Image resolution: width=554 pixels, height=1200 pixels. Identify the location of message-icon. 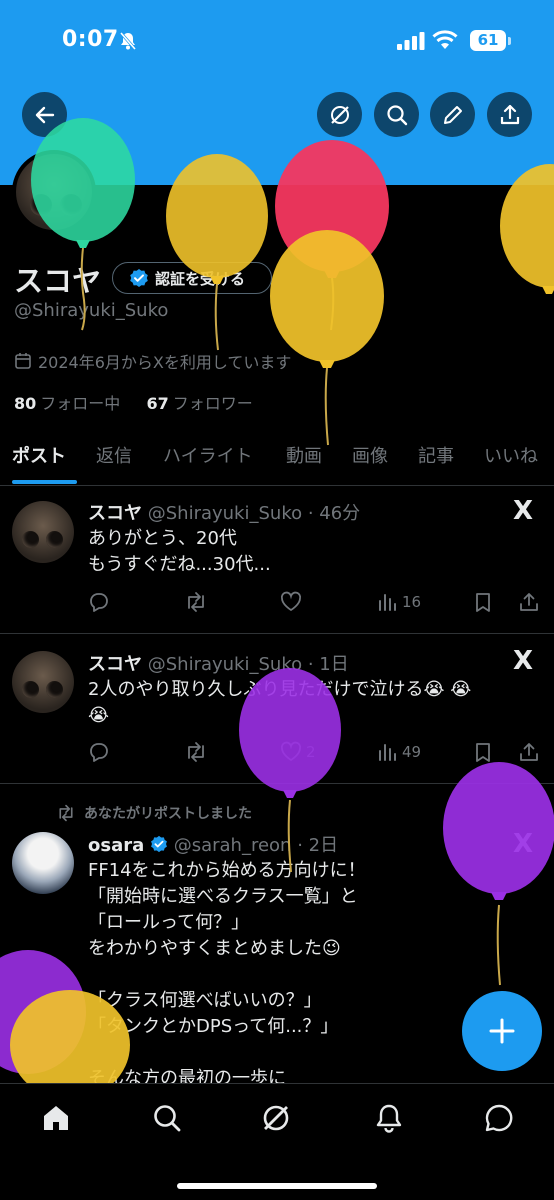
(499, 1118).